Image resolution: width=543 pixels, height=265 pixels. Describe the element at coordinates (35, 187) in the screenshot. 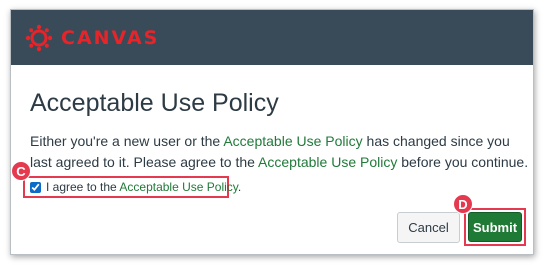

I see `agree-checkbox` at that location.